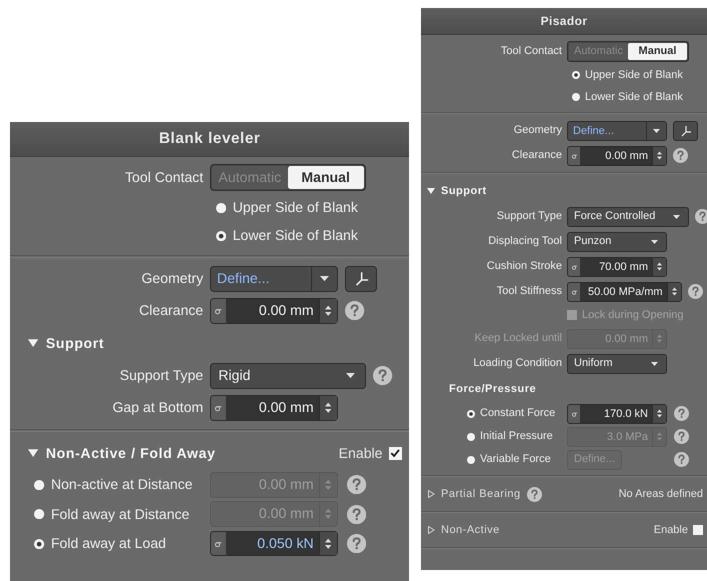  Describe the element at coordinates (617, 266) in the screenshot. I see `number-field: 70.00 mm` at that location.